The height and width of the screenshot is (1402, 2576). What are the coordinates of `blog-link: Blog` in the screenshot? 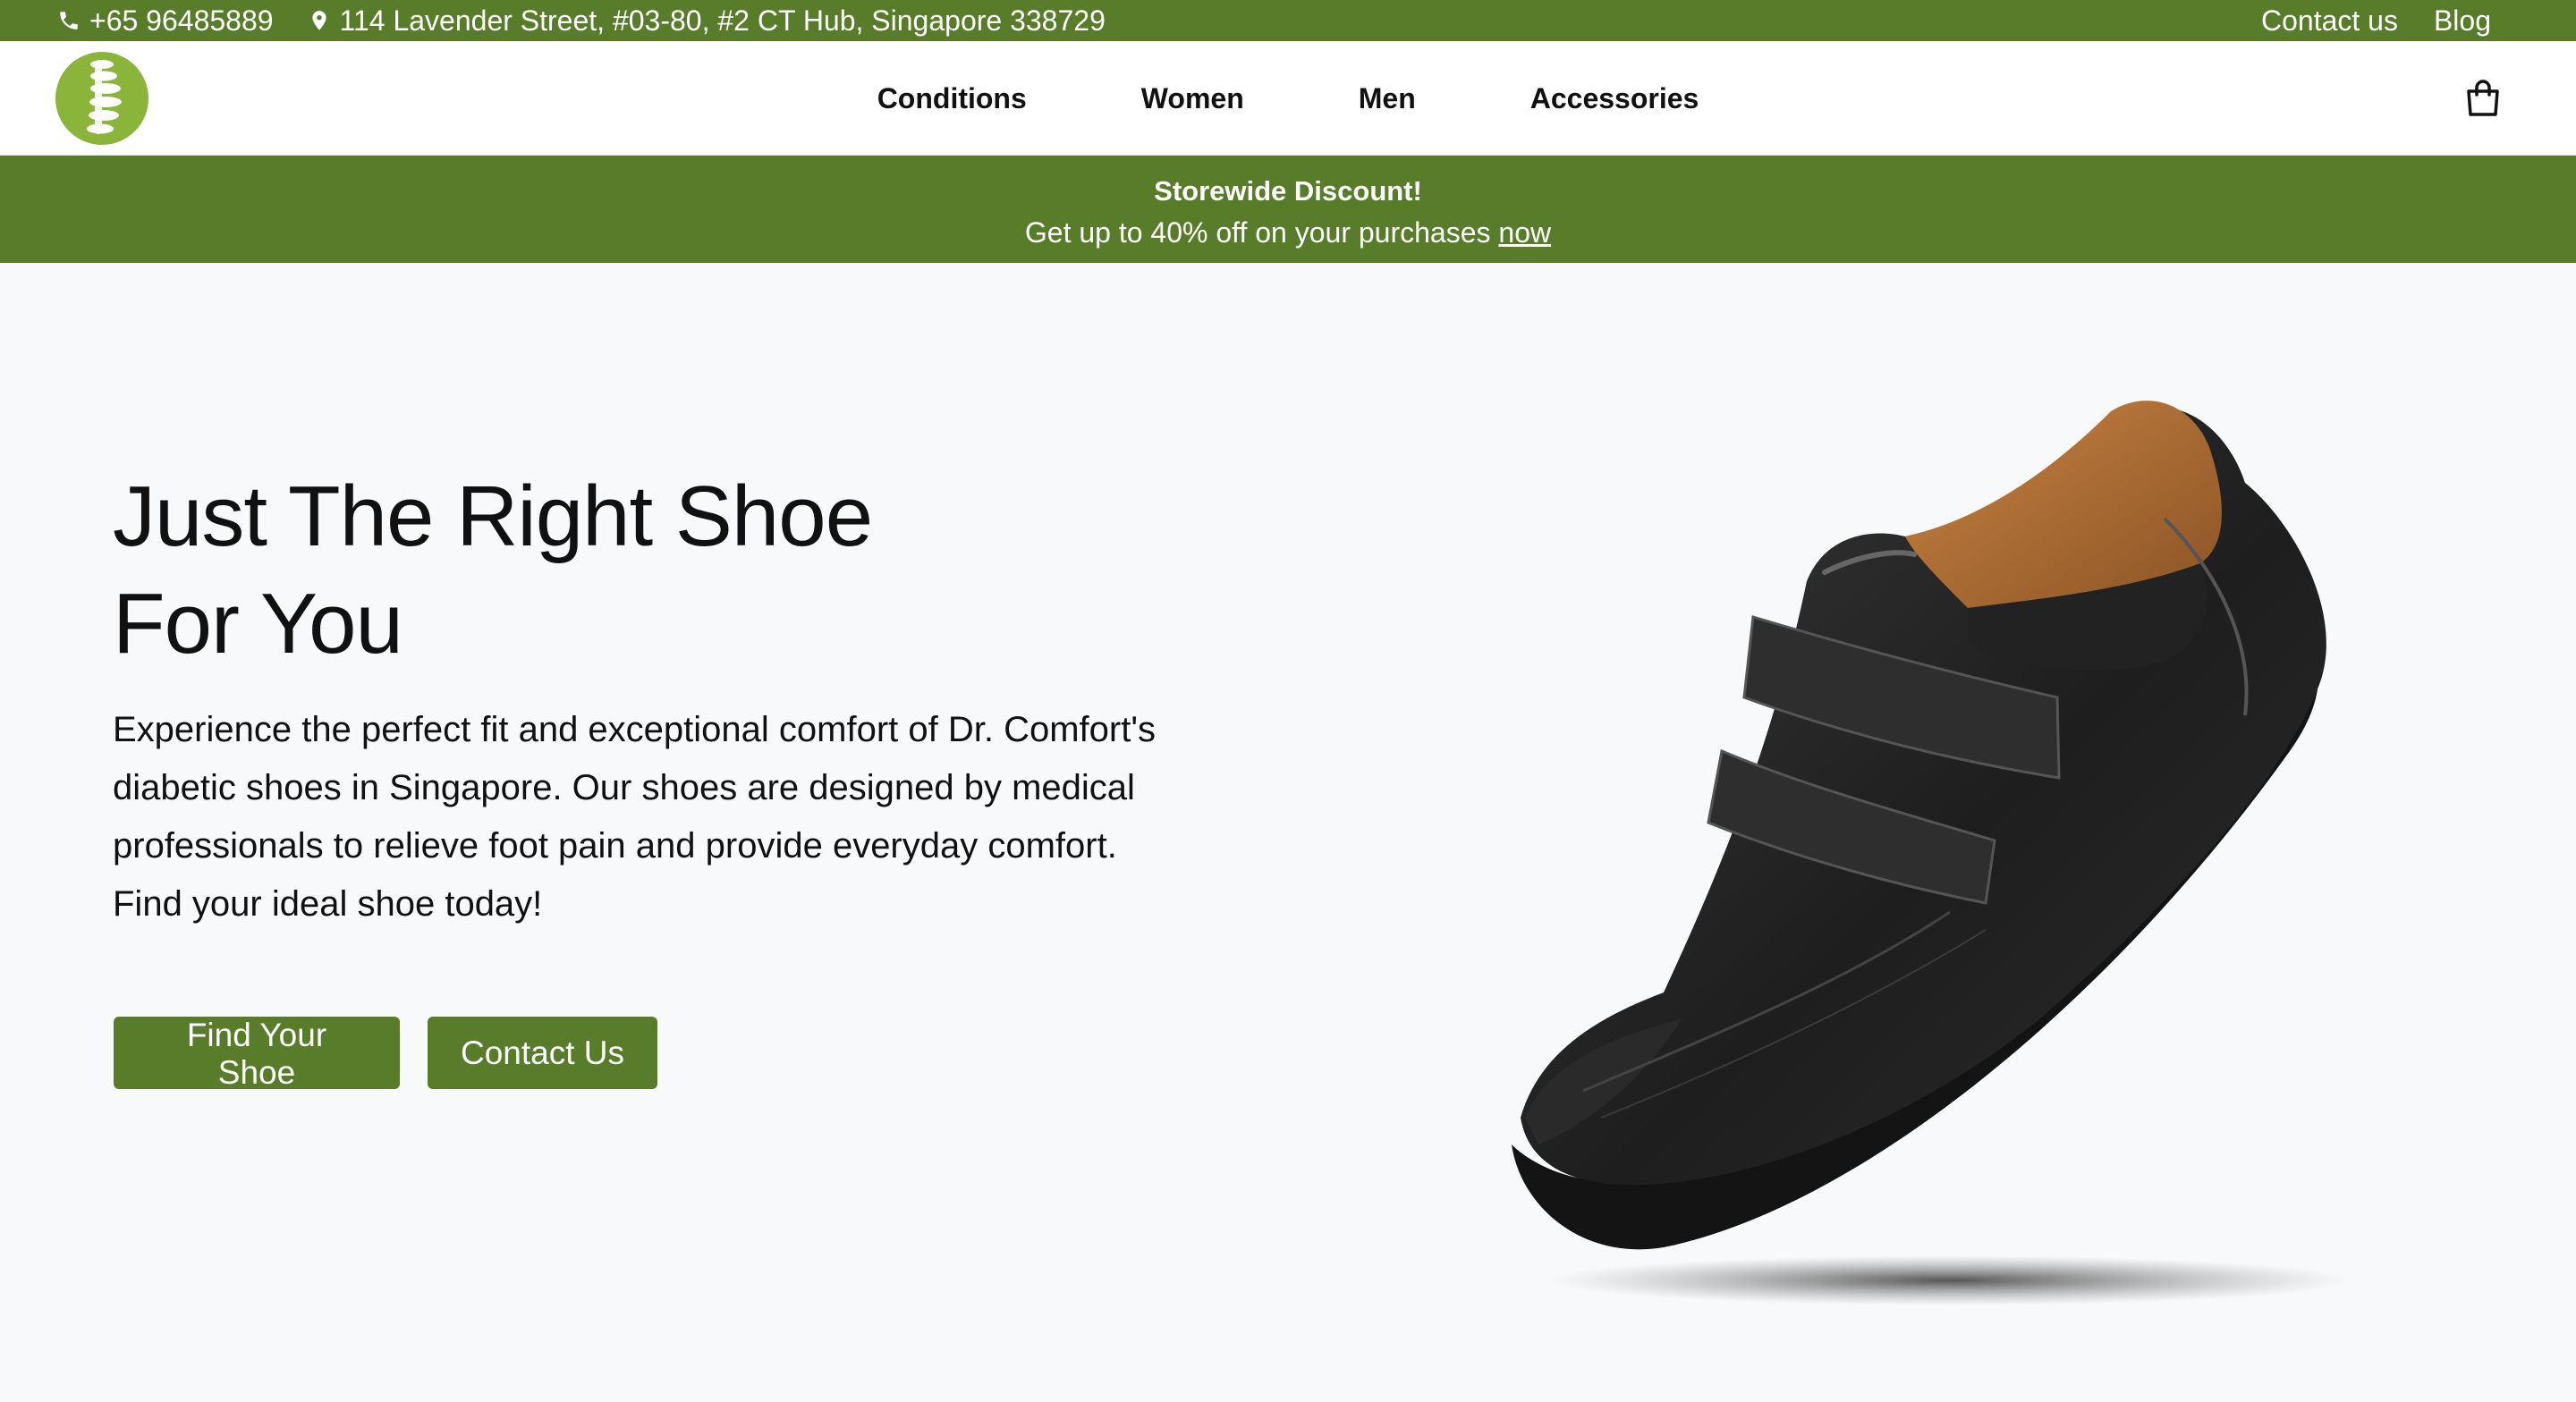 It's located at (2462, 21).